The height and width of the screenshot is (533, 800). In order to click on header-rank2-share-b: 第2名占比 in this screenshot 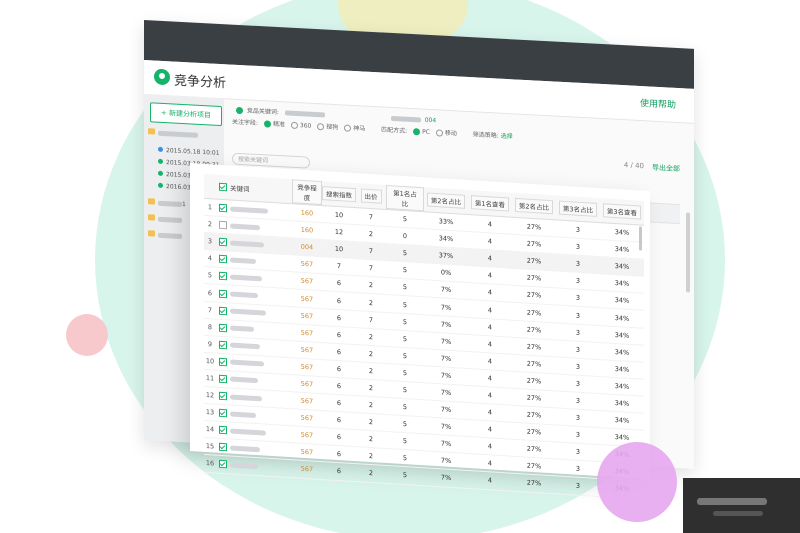, I will do `click(534, 206)`.